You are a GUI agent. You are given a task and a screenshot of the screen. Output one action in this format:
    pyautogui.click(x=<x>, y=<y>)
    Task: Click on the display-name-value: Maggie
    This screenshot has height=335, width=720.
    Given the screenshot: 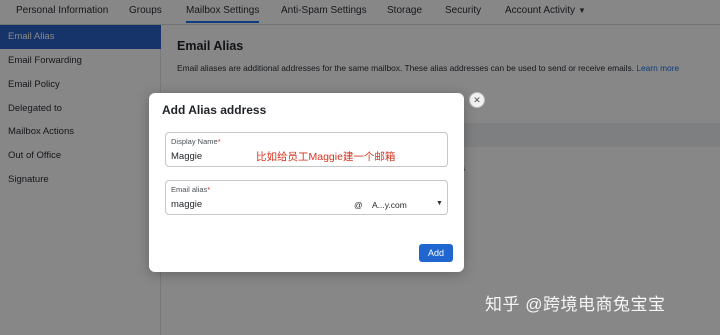 What is the action you would take?
    pyautogui.click(x=186, y=156)
    